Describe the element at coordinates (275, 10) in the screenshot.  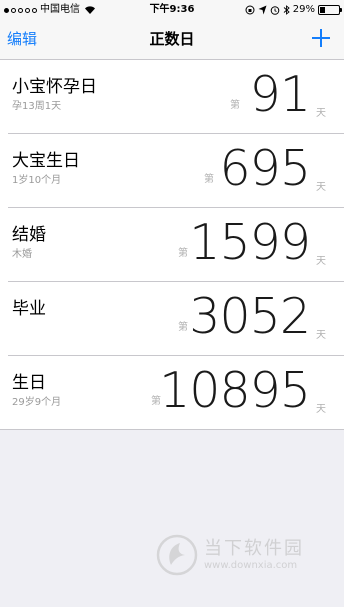
I see `alarm-icon` at that location.